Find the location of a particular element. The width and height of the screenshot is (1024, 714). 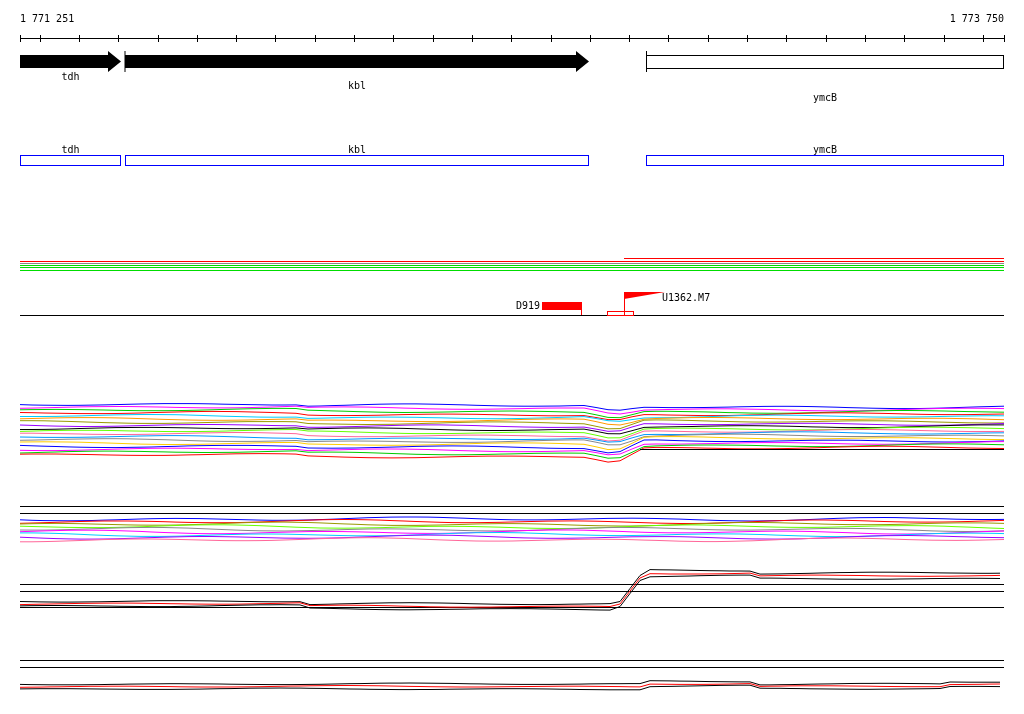

ruler-start-label: 1 771 251 is located at coordinates (47, 18).